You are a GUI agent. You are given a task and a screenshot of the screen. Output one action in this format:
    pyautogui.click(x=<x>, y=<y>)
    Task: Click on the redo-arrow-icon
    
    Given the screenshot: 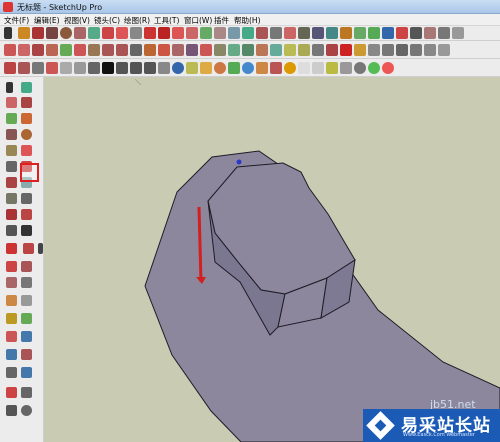 What is the action you would take?
    pyautogui.click(x=136, y=68)
    